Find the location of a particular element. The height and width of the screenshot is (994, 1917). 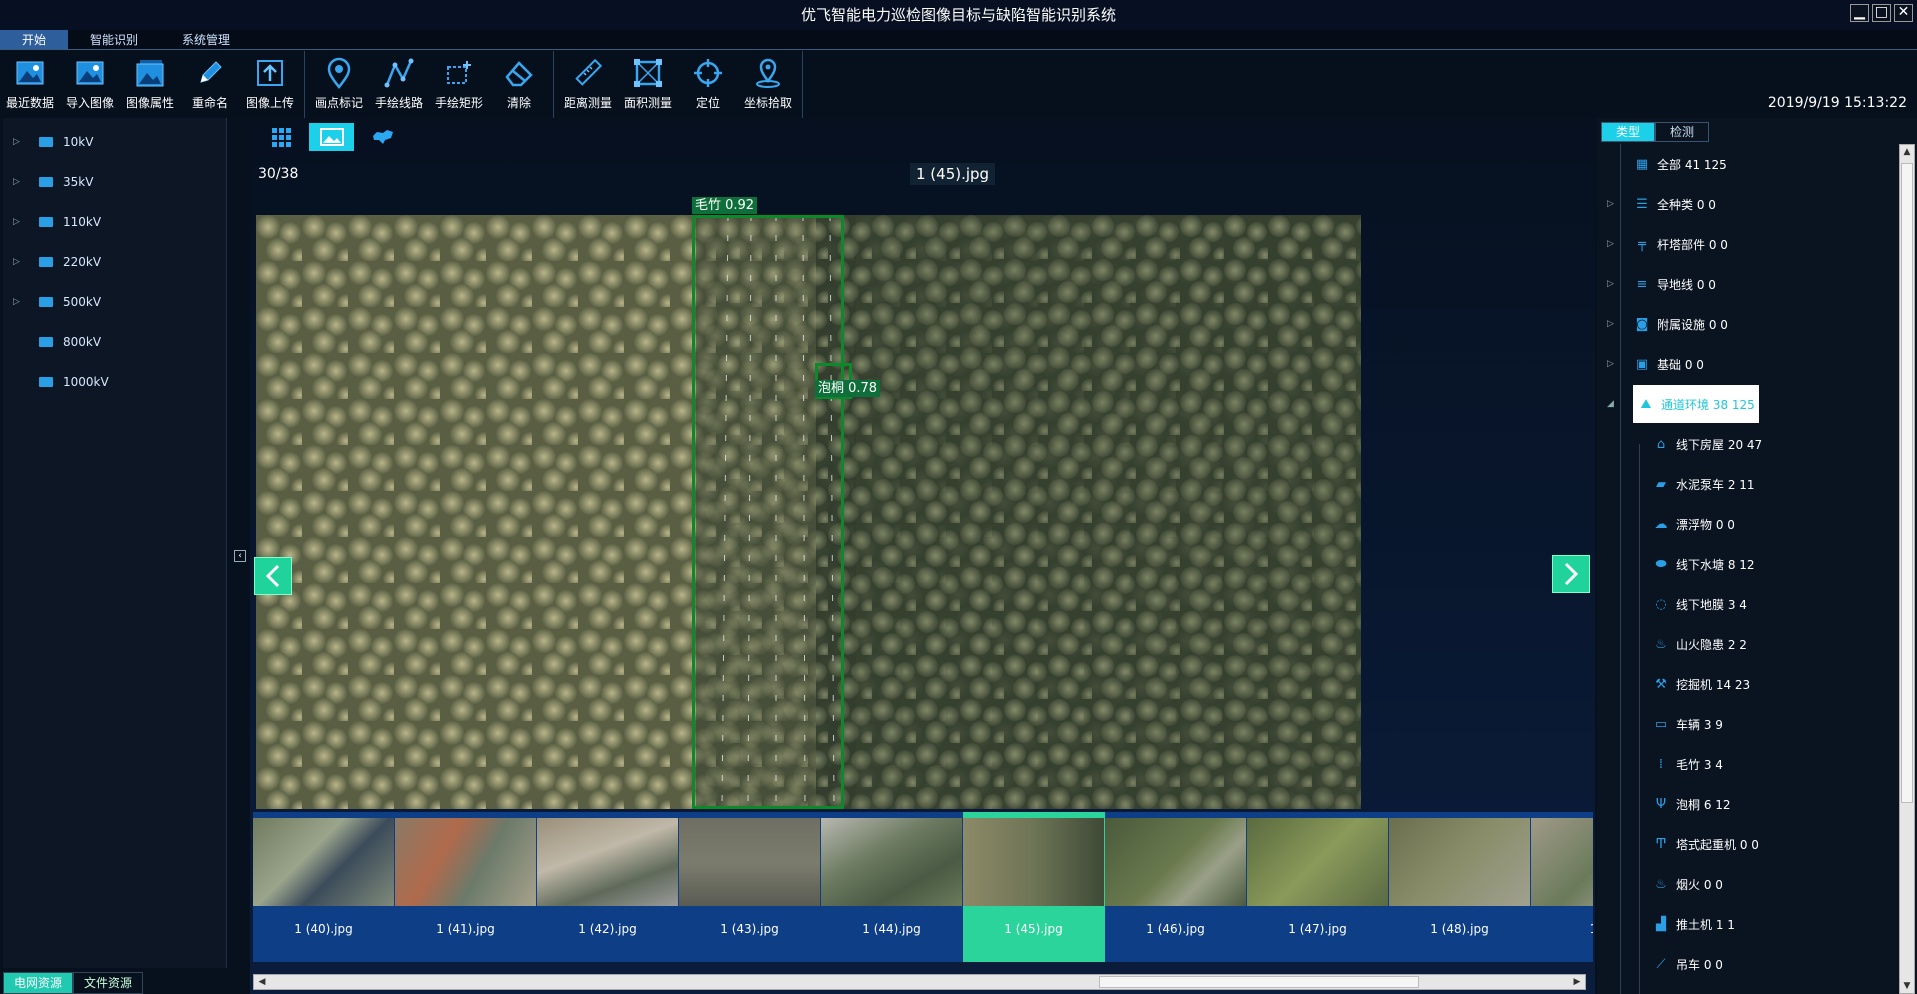

category-pump-truck: ▰ 水泥泵车 2 11 is located at coordinates (1746, 484).